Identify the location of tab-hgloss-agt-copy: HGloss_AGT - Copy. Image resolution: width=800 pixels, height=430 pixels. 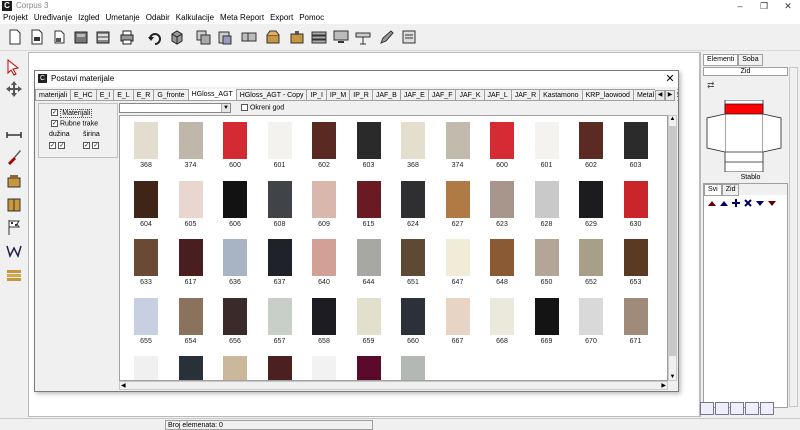
(271, 94).